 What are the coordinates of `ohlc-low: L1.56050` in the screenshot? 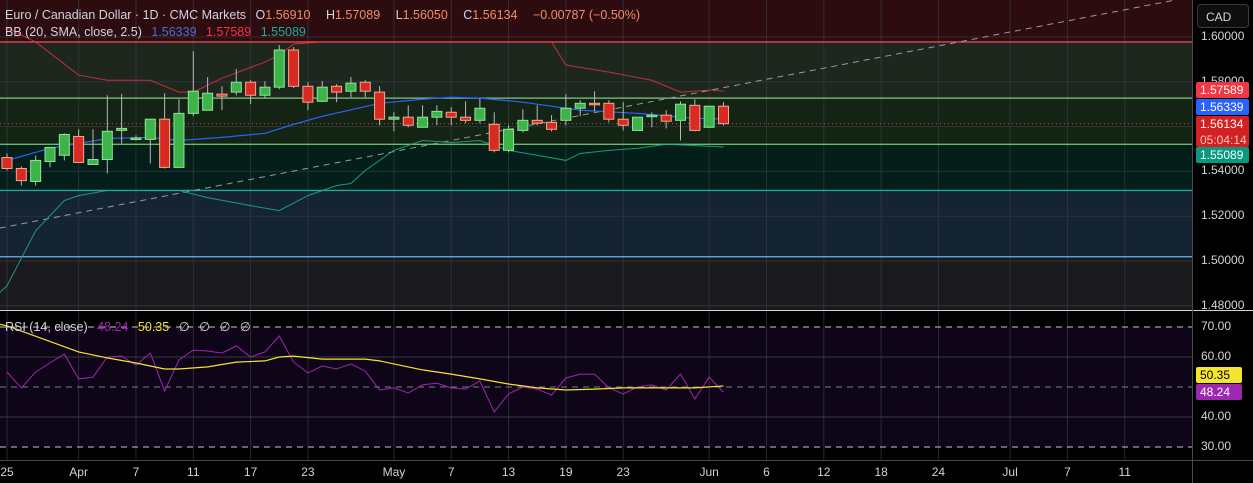 It's located at (421, 15).